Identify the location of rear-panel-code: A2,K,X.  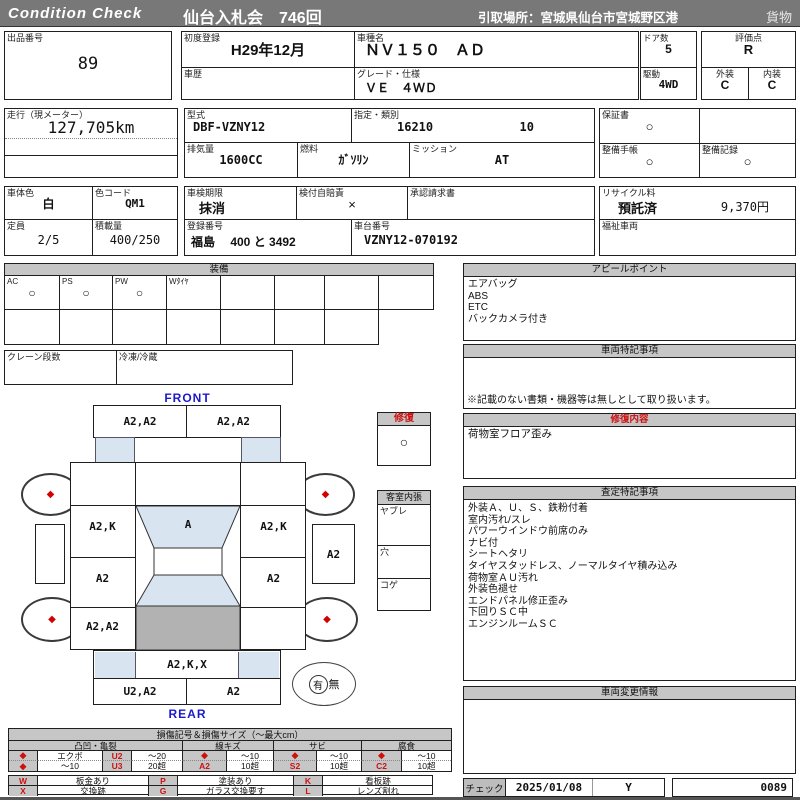
(187, 664).